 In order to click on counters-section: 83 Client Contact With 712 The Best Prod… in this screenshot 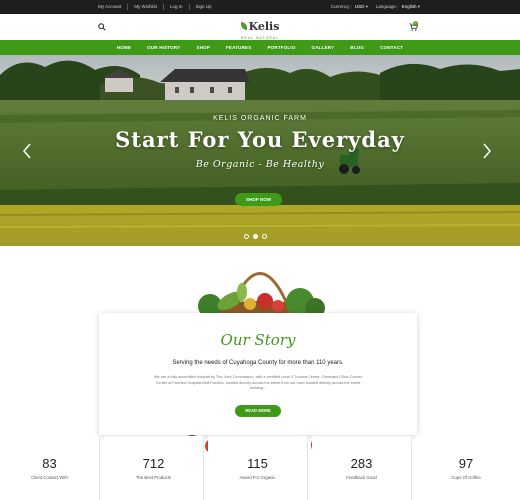, I will do `click(260, 468)`.